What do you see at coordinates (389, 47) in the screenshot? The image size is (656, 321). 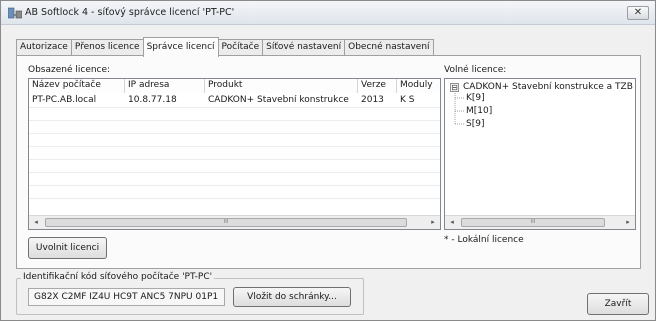 I see `tab-obecne-nastaveni: Obecné nastavení` at bounding box center [389, 47].